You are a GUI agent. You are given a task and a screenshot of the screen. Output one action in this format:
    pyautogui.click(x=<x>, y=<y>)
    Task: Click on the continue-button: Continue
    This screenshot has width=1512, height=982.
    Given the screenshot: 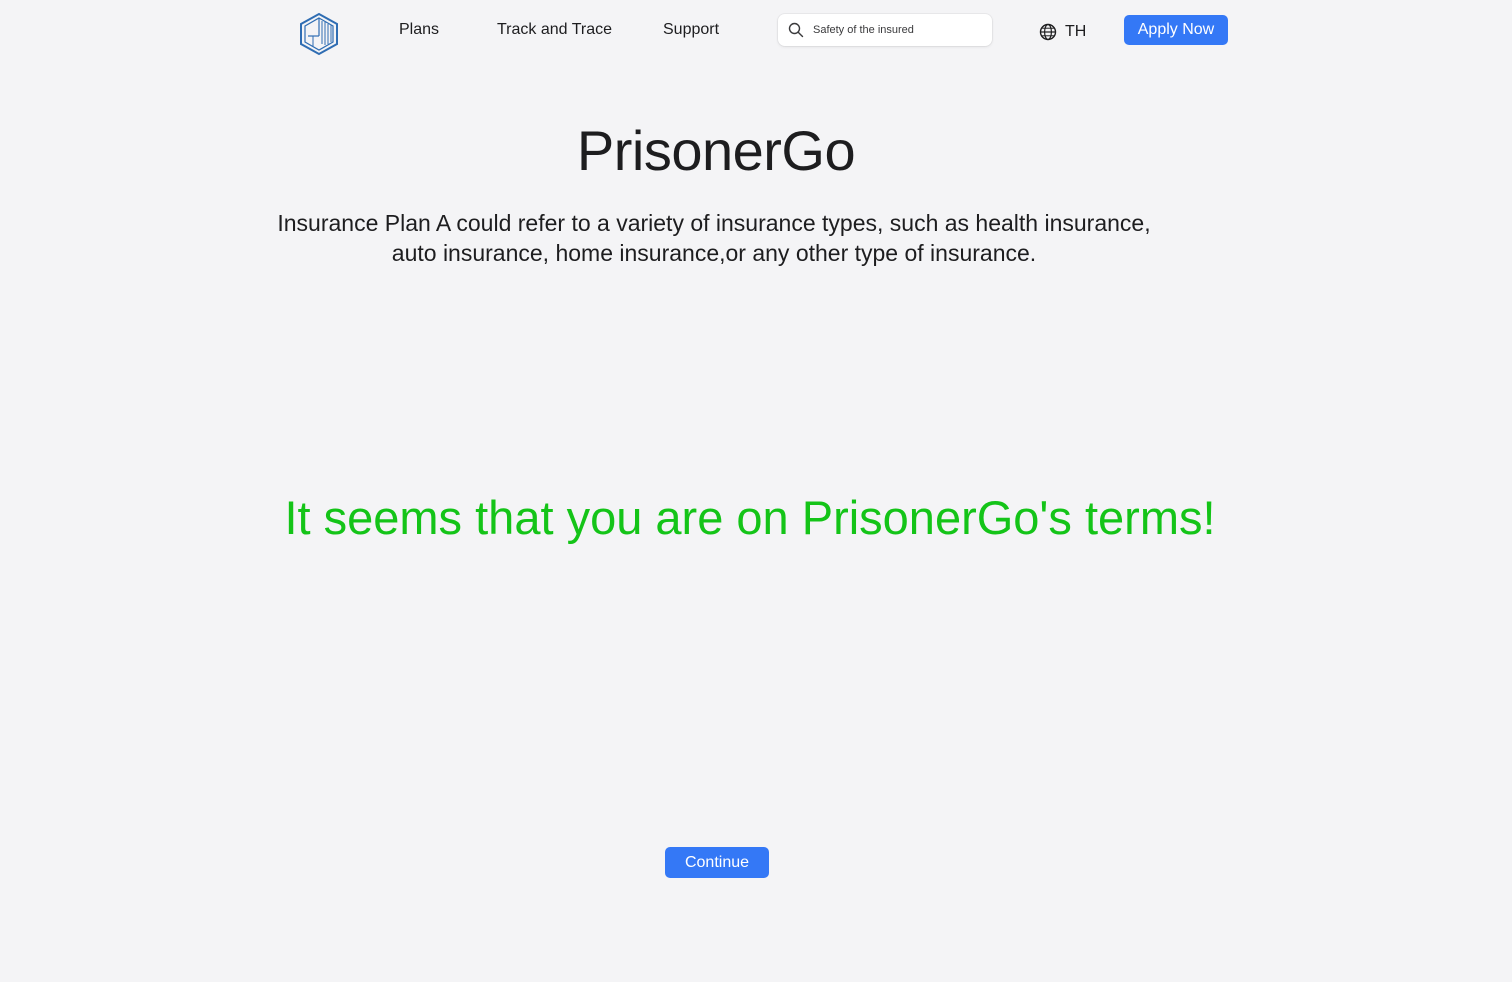 What is the action you would take?
    pyautogui.click(x=717, y=862)
    